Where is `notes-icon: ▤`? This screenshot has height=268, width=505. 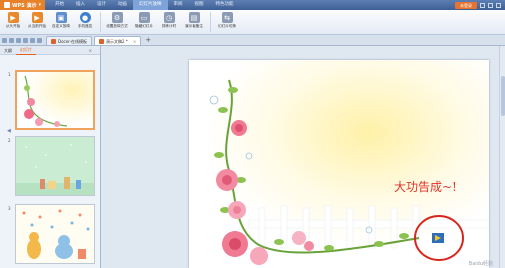 notes-icon: ▤ is located at coordinates (194, 17).